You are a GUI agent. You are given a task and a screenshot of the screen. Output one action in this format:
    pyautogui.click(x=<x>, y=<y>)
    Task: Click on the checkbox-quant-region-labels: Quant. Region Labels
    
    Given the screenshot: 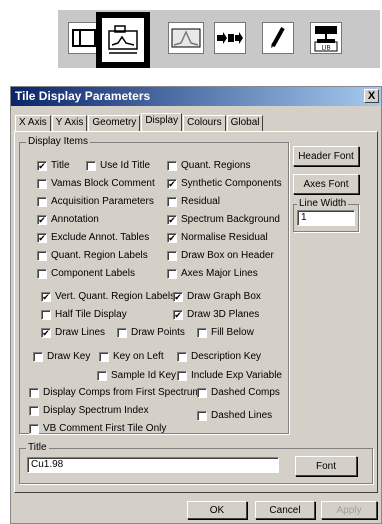 What is the action you would take?
    pyautogui.click(x=92, y=255)
    